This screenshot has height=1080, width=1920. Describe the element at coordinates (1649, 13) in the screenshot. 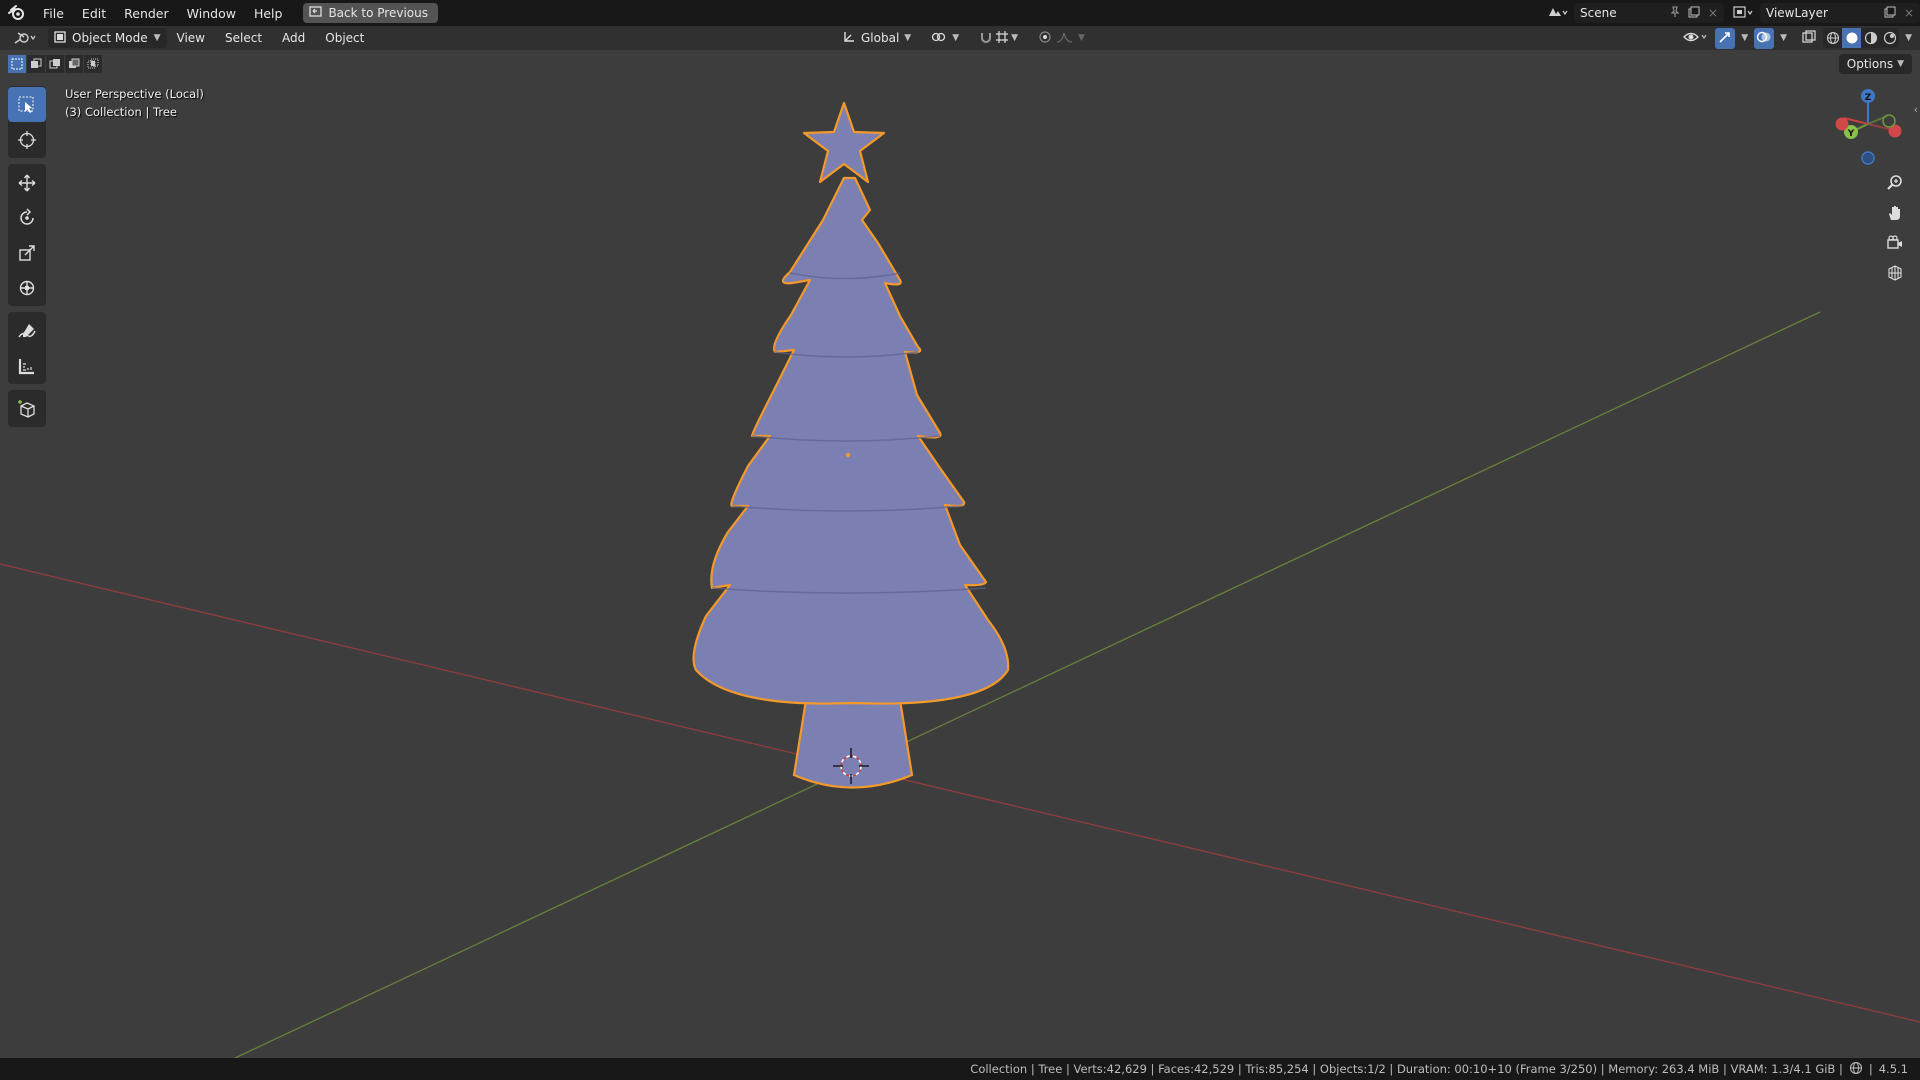

I see `scene-field: Scene ×` at that location.